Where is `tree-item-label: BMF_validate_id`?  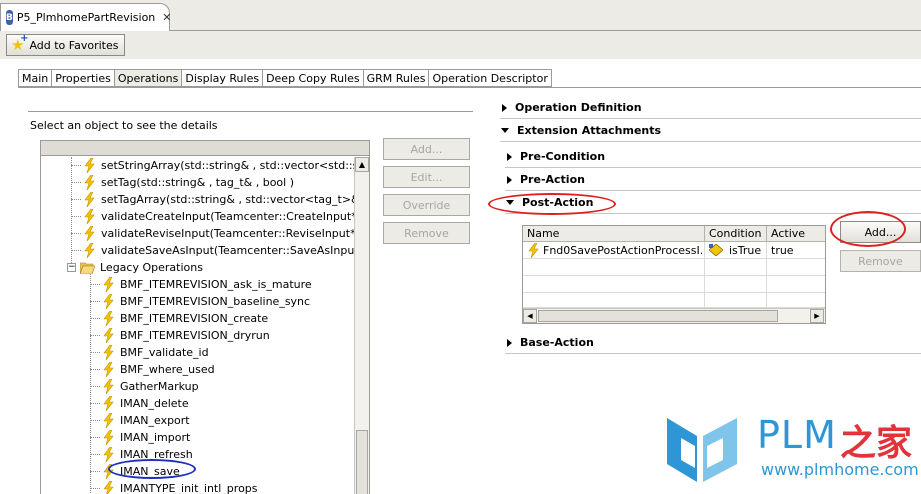
tree-item-label: BMF_validate_id is located at coordinates (164, 352).